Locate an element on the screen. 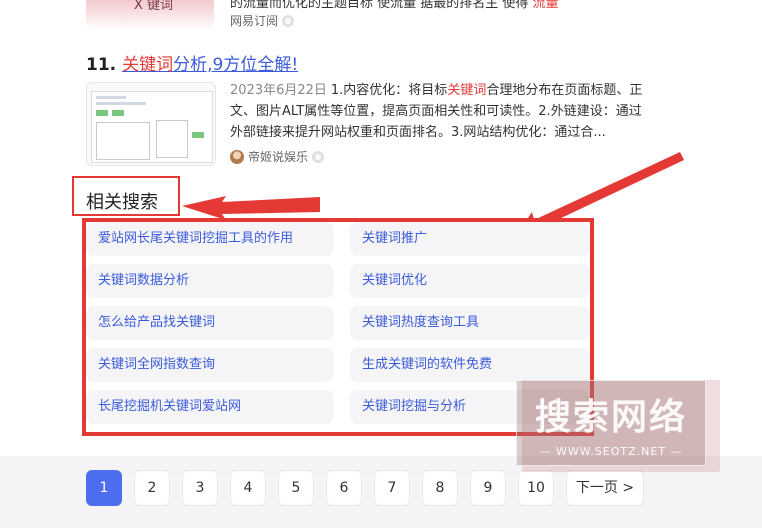  related-item: 关键词热度查询工具 is located at coordinates (470, 323).